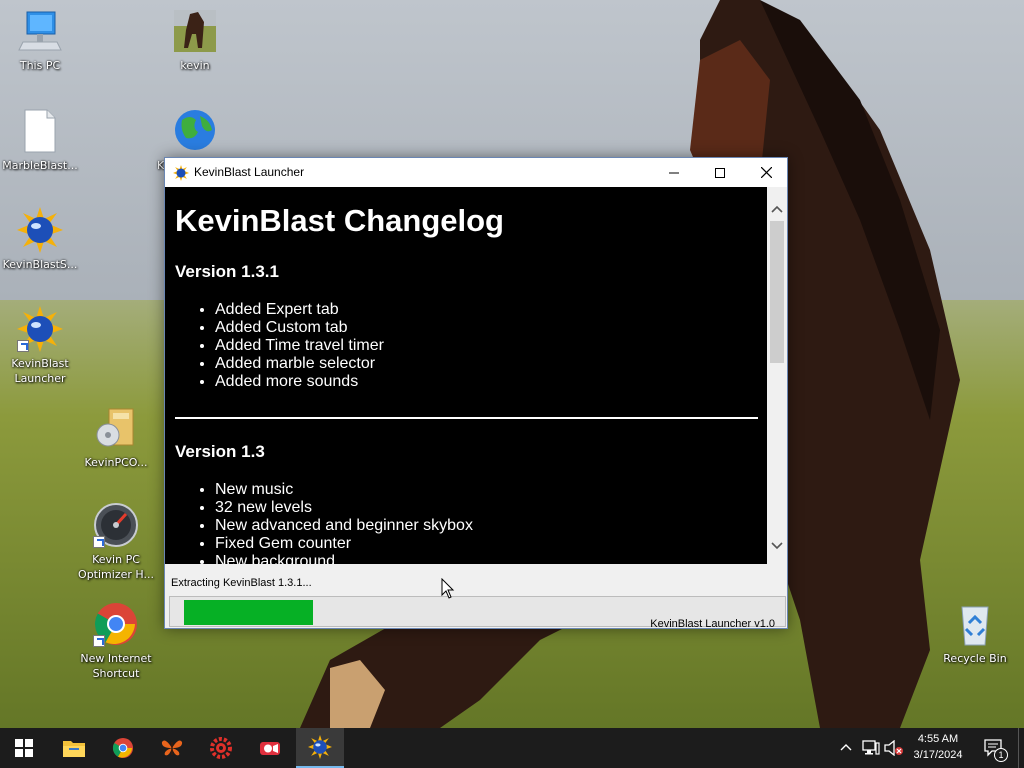 Image resolution: width=1024 pixels, height=768 pixels. Describe the element at coordinates (195, 131) in the screenshot. I see `globe-icon` at that location.